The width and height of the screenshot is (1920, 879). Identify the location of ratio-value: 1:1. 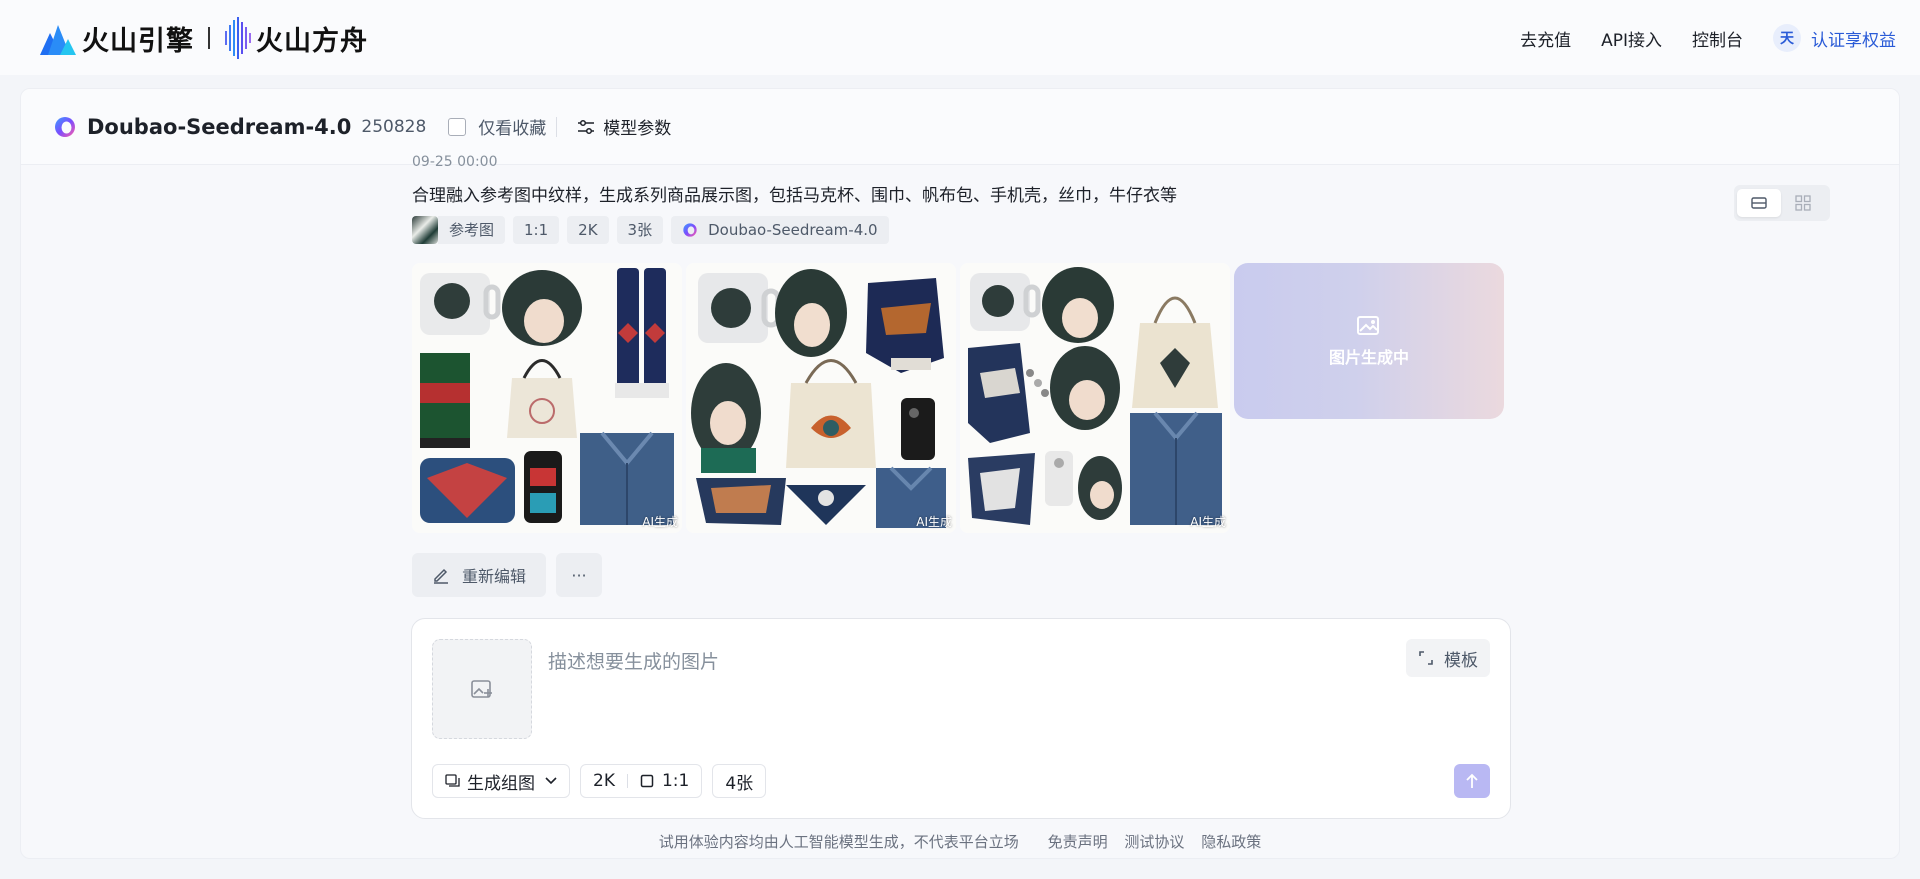
(675, 781).